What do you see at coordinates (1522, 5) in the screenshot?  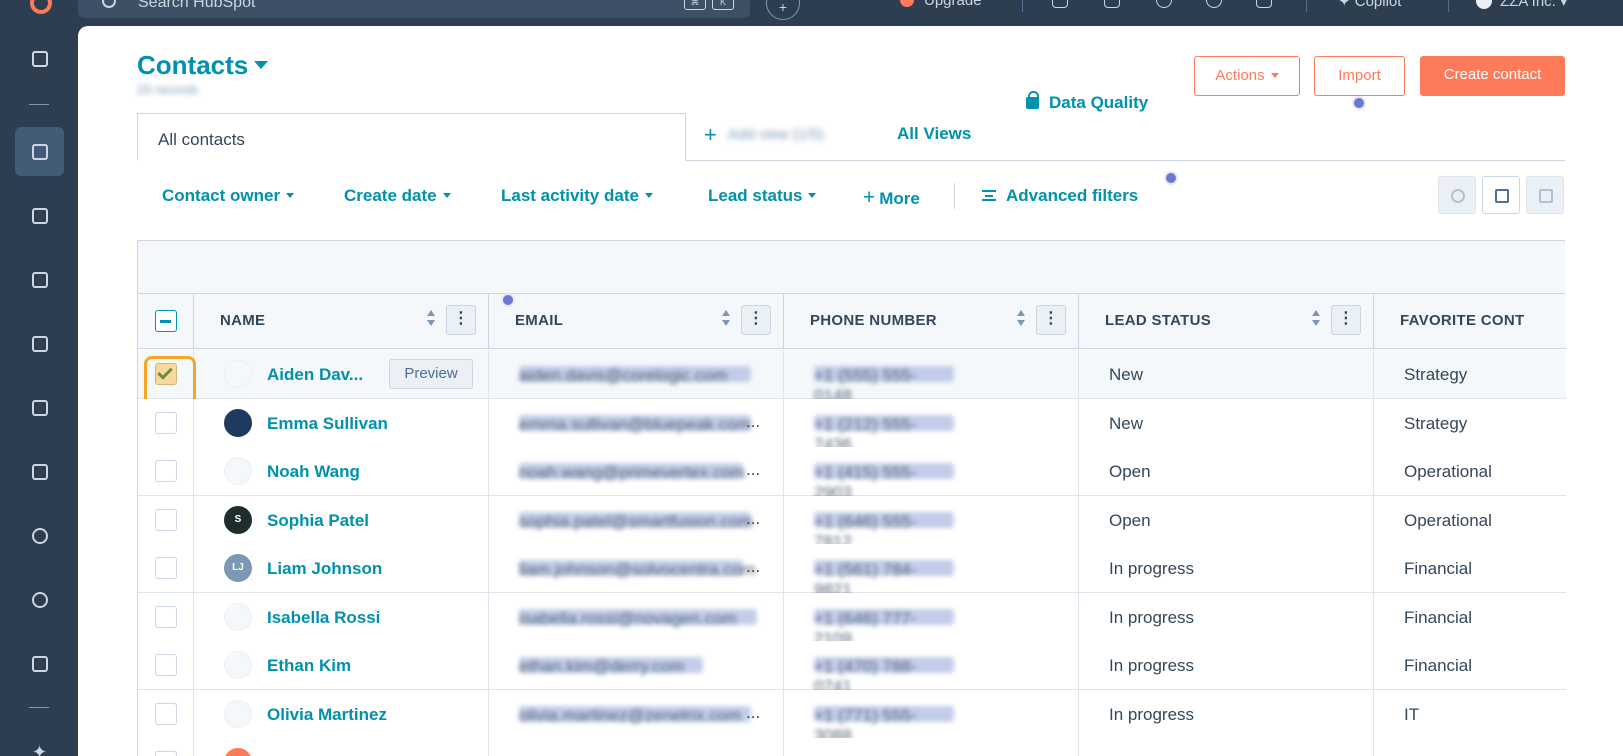 I see `account-menu: ZZA Inc. ▾` at bounding box center [1522, 5].